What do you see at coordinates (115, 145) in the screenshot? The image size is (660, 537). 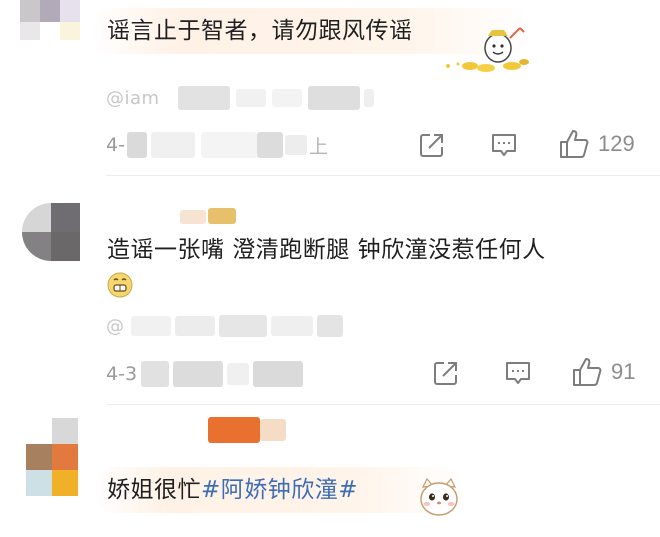 I see `timestamp: 4-` at bounding box center [115, 145].